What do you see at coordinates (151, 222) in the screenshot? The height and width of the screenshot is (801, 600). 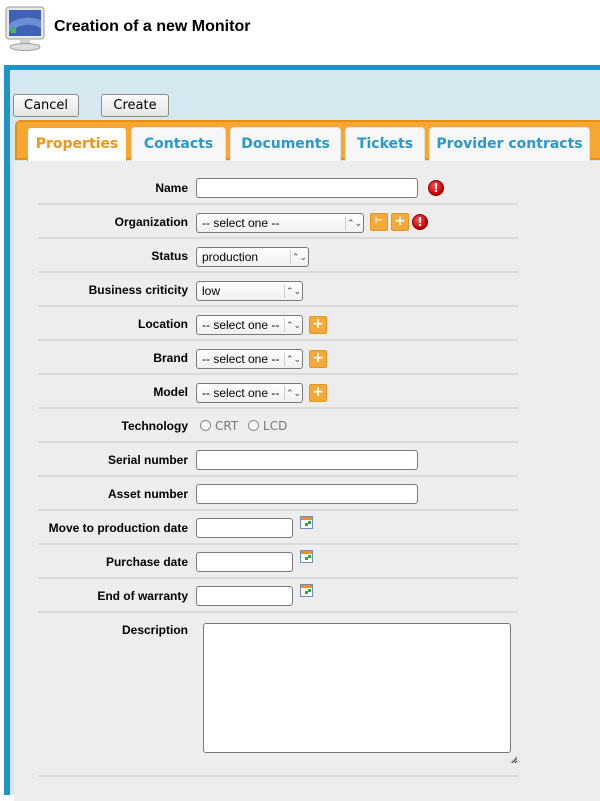 I see `organization-label: Organization` at bounding box center [151, 222].